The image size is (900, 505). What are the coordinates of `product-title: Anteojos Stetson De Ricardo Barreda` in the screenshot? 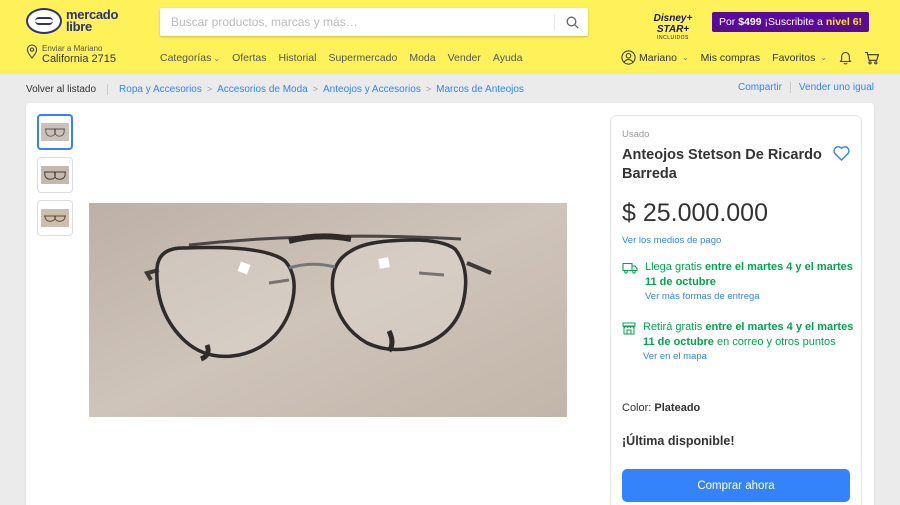 It's located at (722, 164).